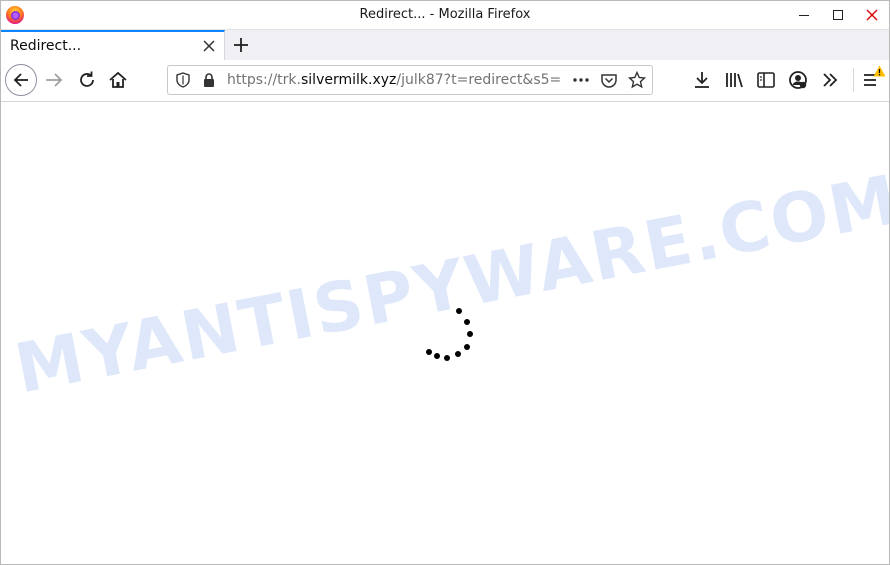  I want to click on bookmark-star-icon, so click(637, 80).